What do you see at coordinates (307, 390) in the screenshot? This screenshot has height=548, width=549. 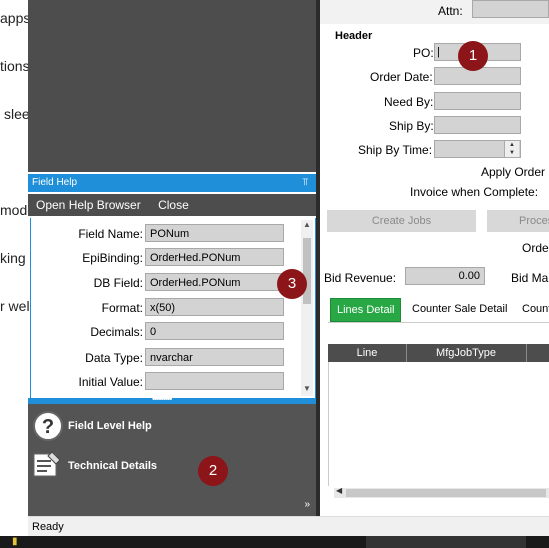 I see `scroll-down-icon: ▼` at bounding box center [307, 390].